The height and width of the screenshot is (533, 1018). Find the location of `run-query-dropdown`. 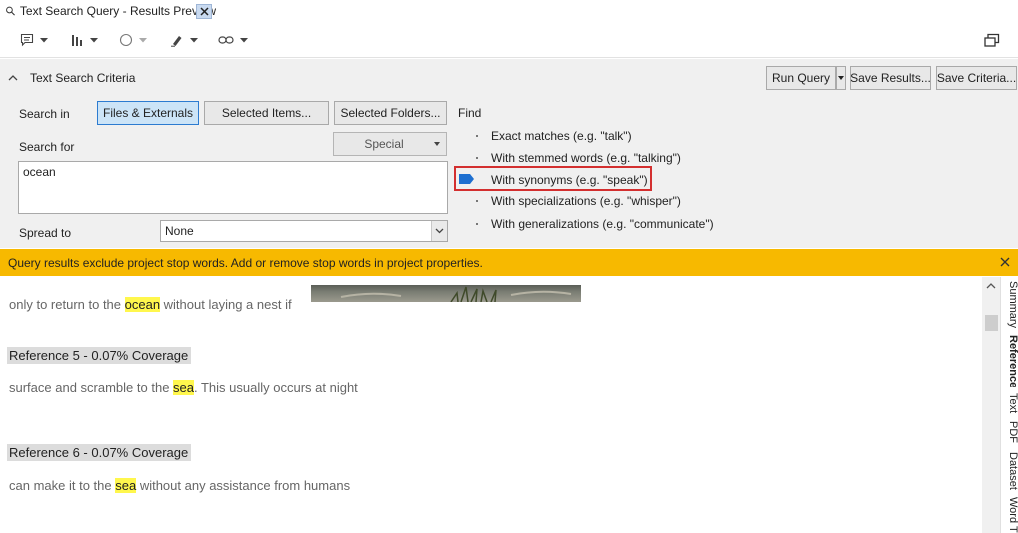

run-query-dropdown is located at coordinates (841, 78).